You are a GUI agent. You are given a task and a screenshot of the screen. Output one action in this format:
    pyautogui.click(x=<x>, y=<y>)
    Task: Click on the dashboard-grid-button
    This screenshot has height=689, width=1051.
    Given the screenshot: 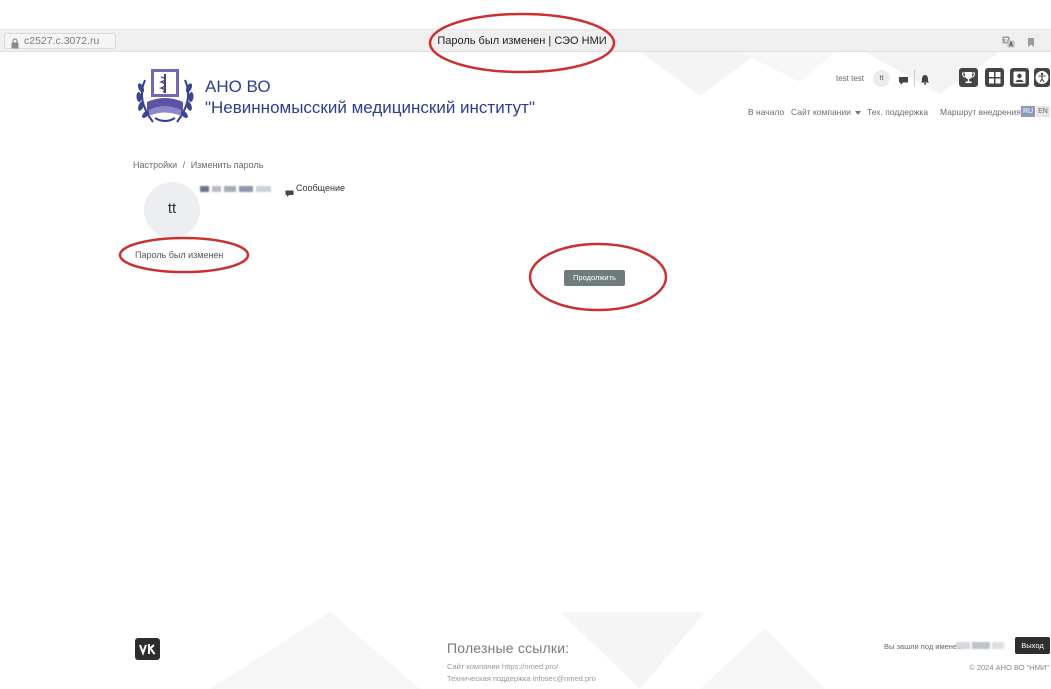 What is the action you would take?
    pyautogui.click(x=994, y=77)
    